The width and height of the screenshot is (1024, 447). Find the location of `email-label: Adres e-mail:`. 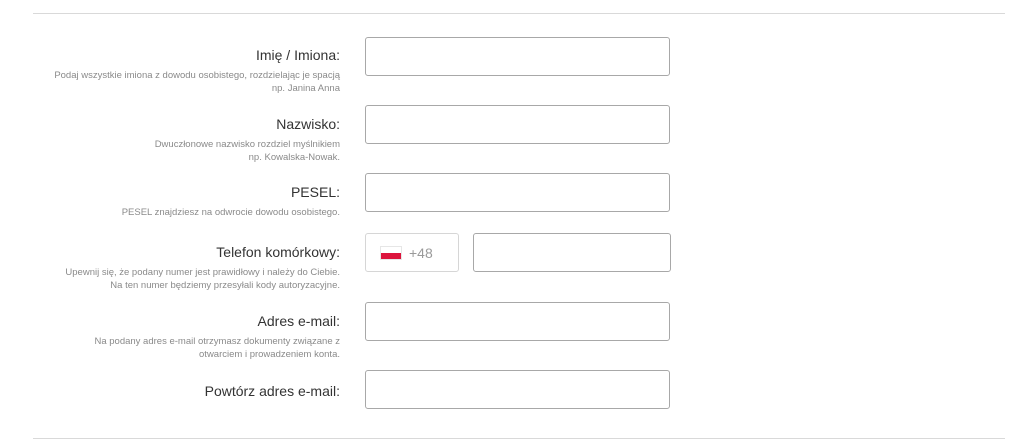

email-label: Adres e-mail: is located at coordinates (298, 321).